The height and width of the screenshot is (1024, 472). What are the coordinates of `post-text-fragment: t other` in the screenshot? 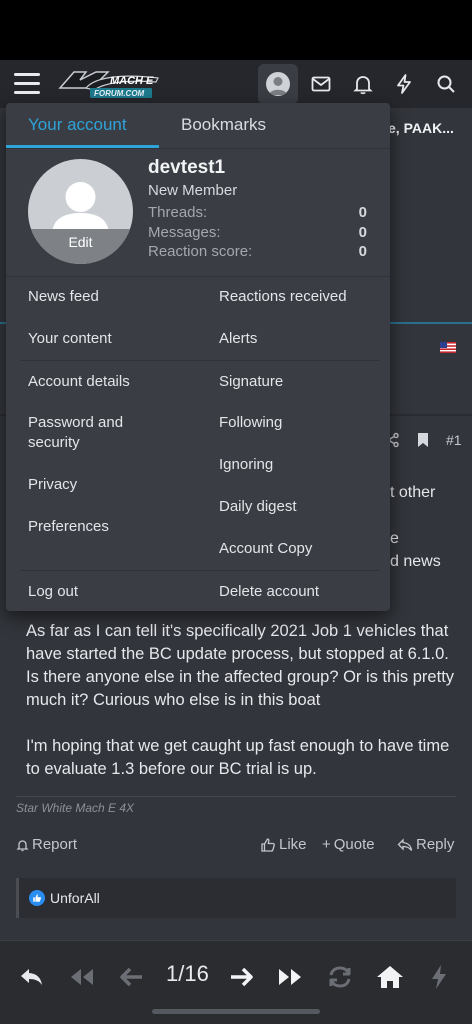 It's located at (413, 492).